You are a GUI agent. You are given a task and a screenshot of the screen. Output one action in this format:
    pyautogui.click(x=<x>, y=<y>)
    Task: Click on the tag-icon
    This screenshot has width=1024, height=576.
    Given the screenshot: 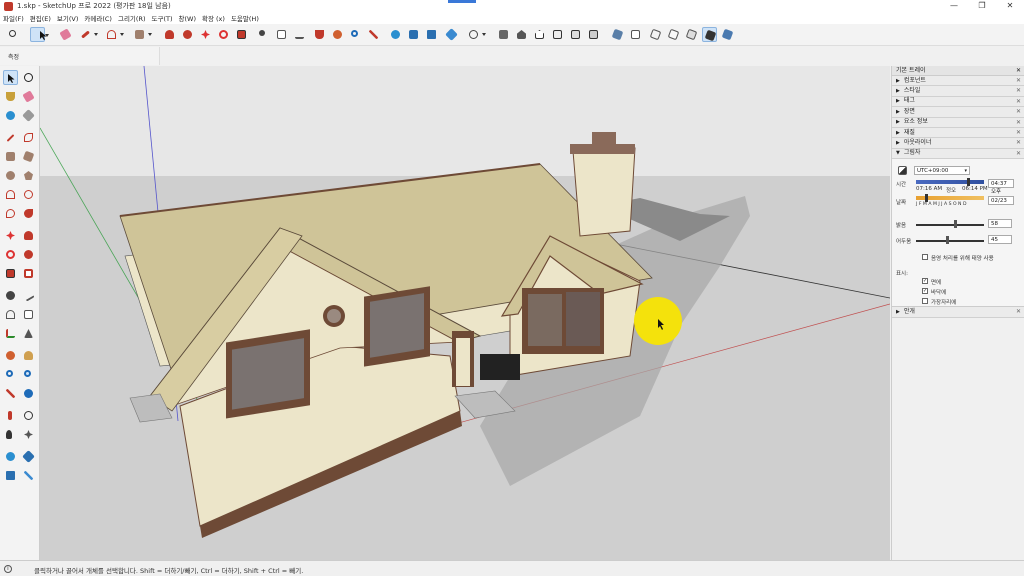 What is the action you would take?
    pyautogui.click(x=28, y=115)
    